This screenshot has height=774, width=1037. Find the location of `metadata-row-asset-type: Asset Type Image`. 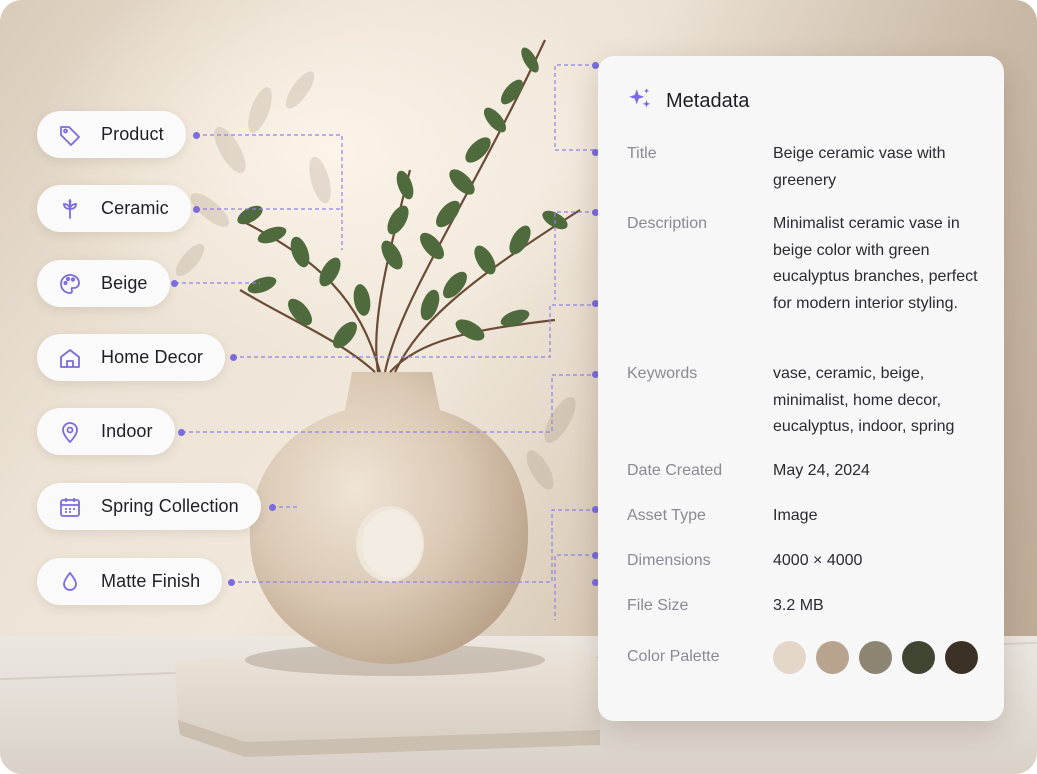

metadata-row-asset-type: Asset Type Image is located at coordinates (807, 516).